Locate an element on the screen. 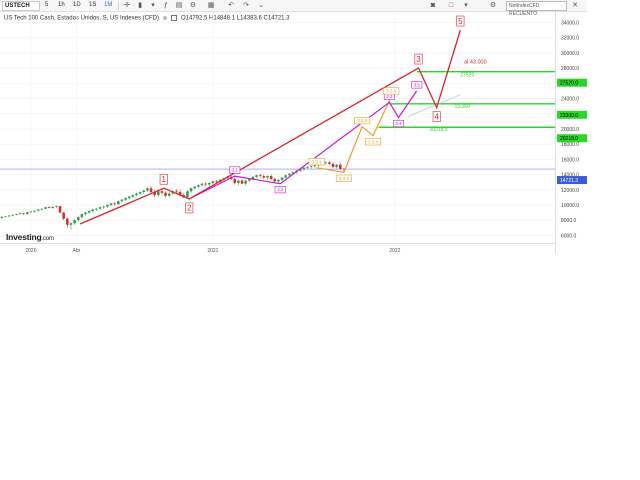  orange-wave-line is located at coordinates (354, 134).